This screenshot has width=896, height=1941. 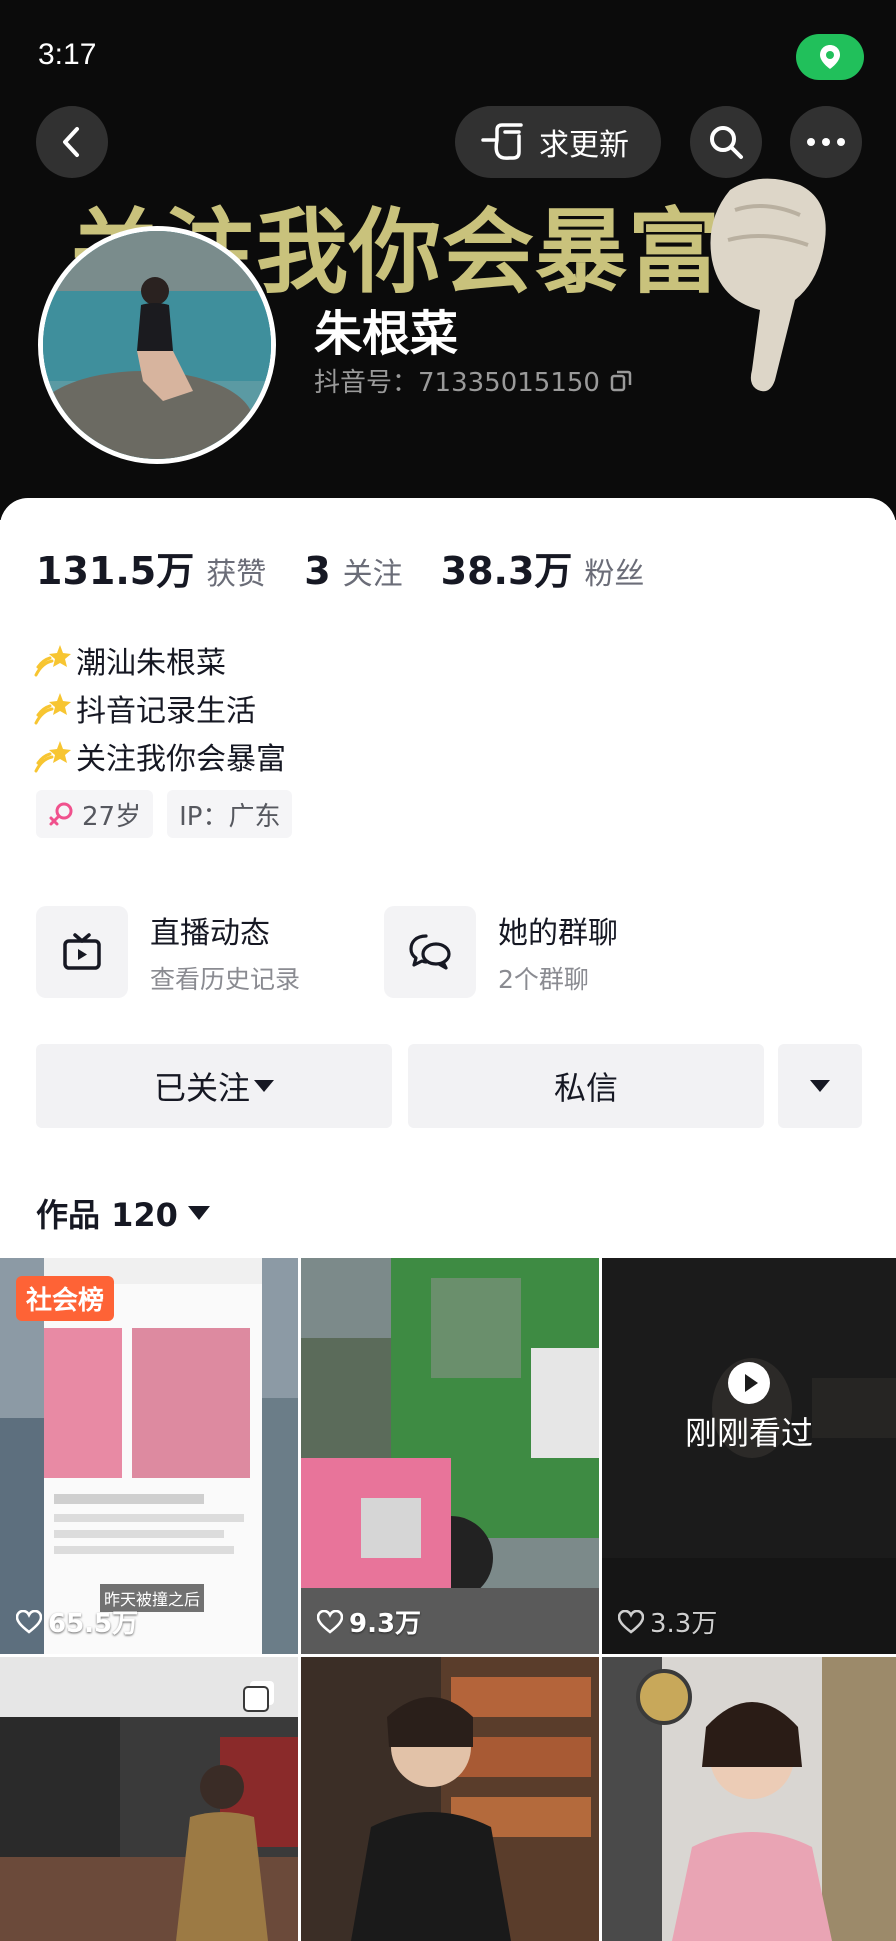 I want to click on live-title: 直播动态, so click(x=210, y=933).